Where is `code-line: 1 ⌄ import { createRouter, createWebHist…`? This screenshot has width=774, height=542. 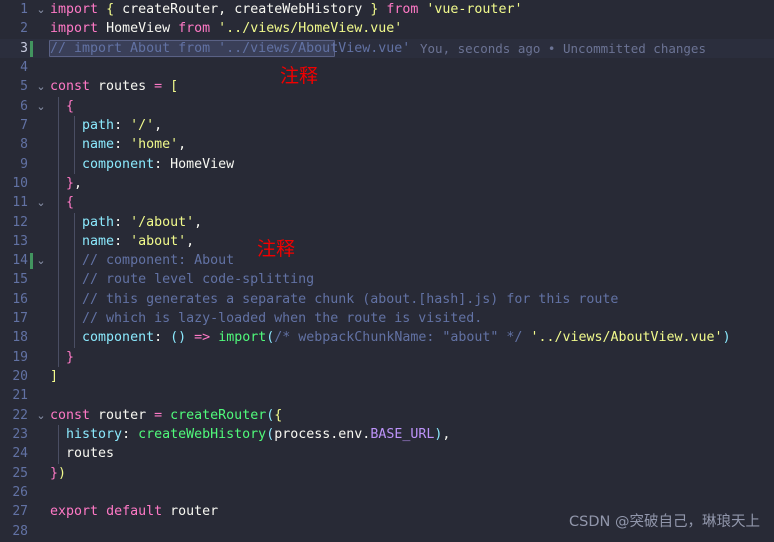 code-line: 1 ⌄ import { createRouter, createWebHist… is located at coordinates (387, 9).